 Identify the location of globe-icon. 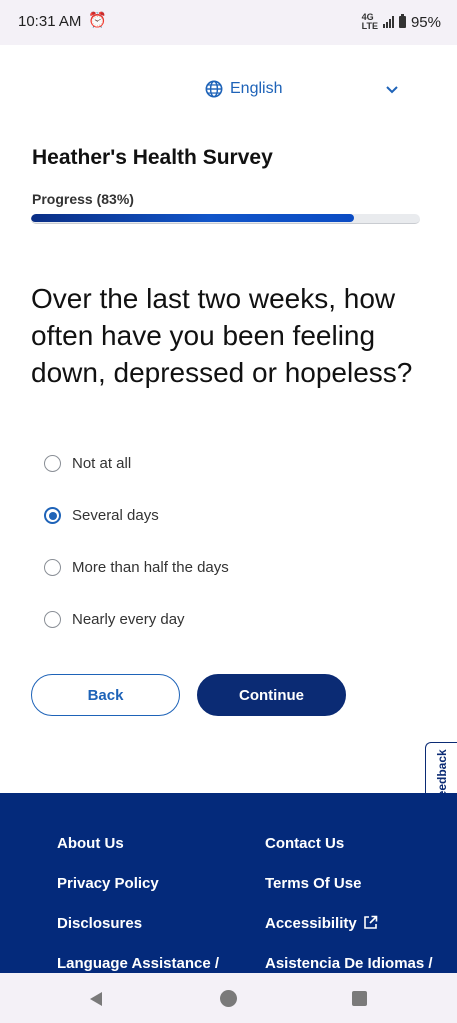
(214, 89).